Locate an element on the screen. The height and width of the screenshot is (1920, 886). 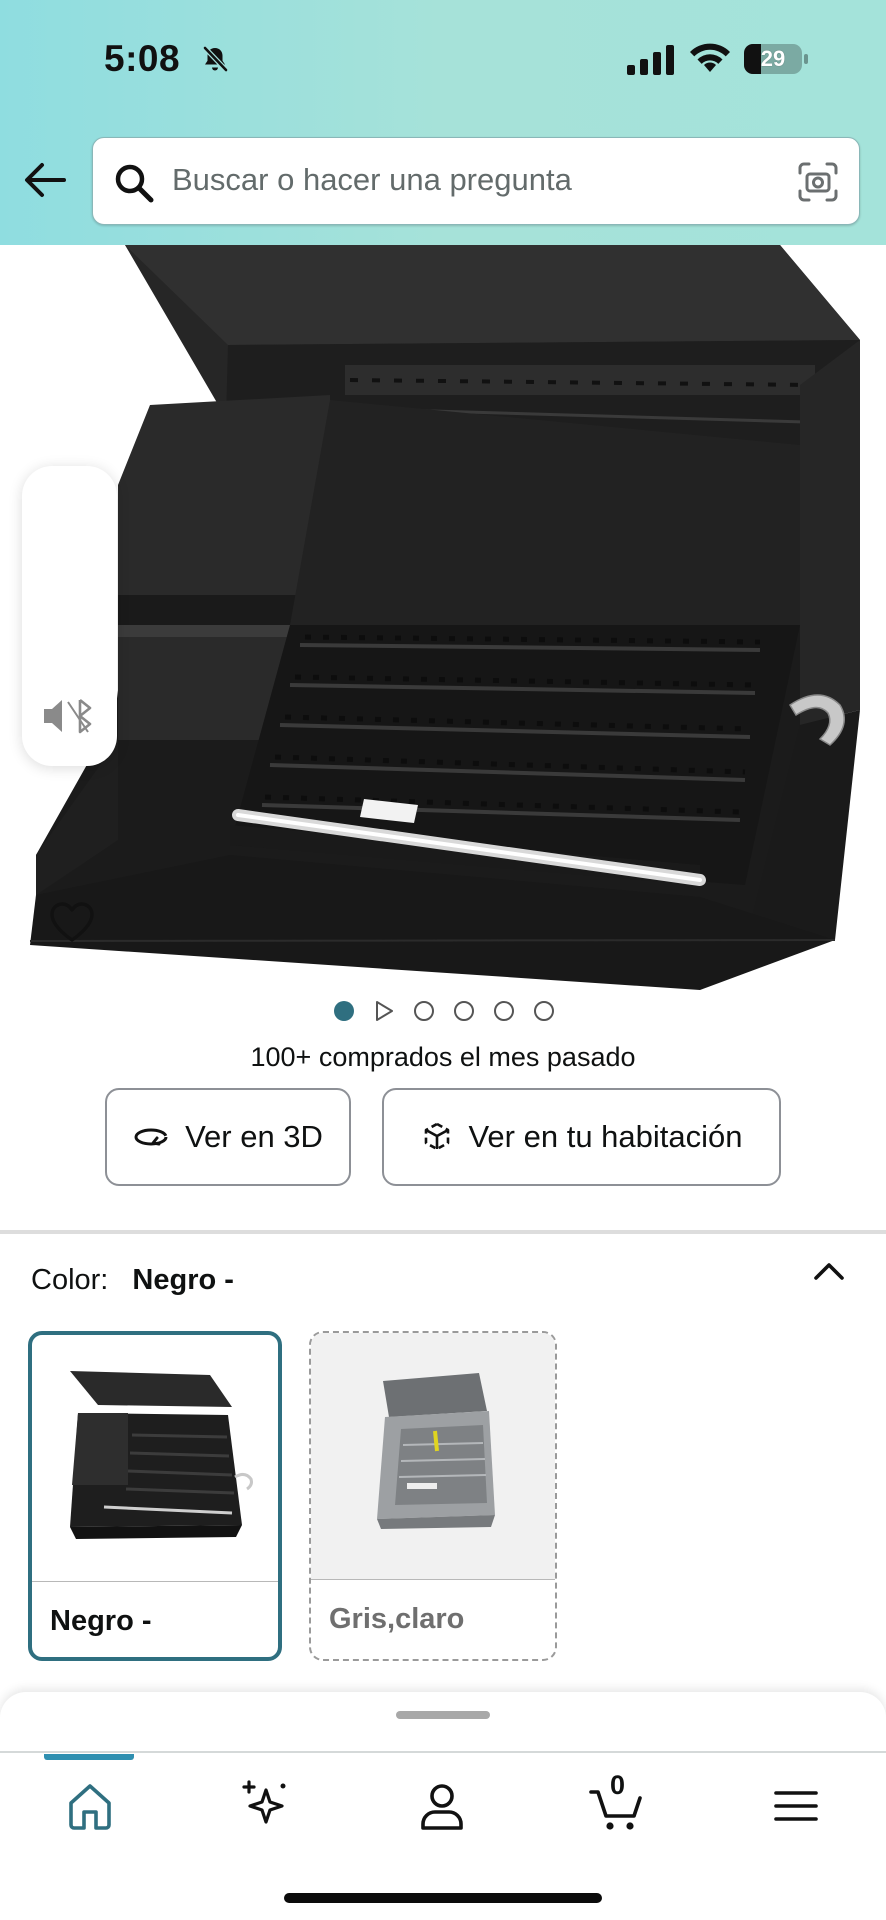
view-3d-button: Ver en 3D is located at coordinates (228, 1137).